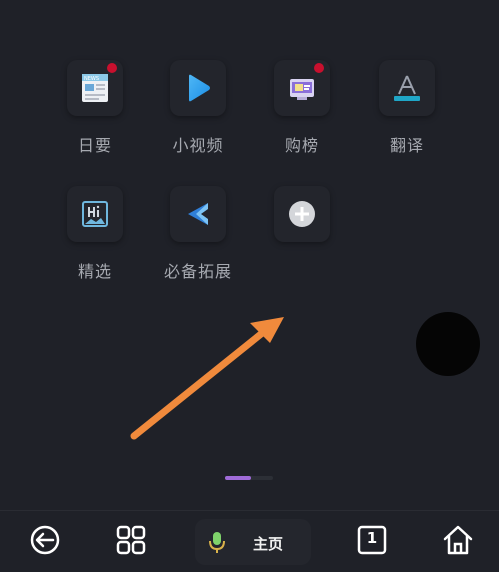 The height and width of the screenshot is (572, 499). Describe the element at coordinates (94, 271) in the screenshot. I see `app-label-featured: 精选` at that location.